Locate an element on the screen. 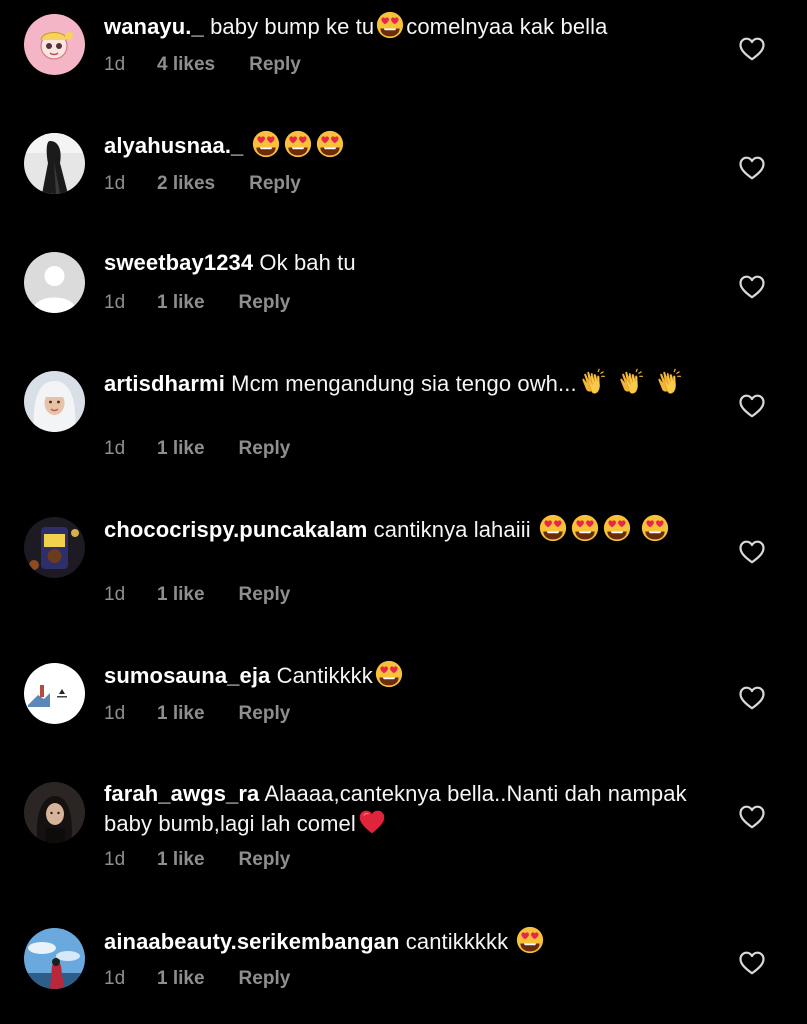 The image size is (807, 1024). comment-likes: 2 likes is located at coordinates (186, 184).